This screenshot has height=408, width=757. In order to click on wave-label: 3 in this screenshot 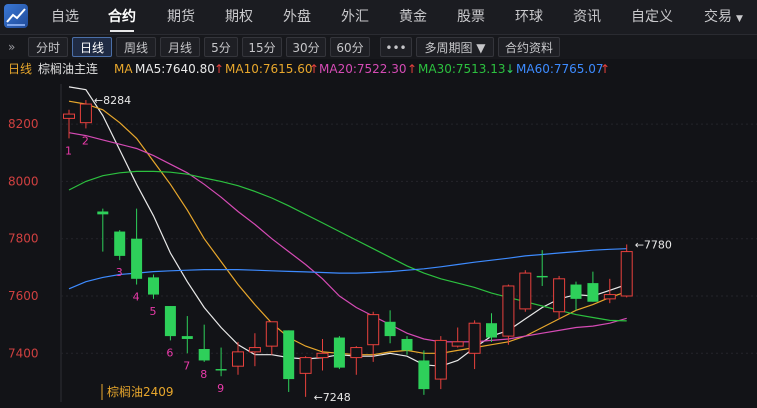, I will do `click(119, 272)`.